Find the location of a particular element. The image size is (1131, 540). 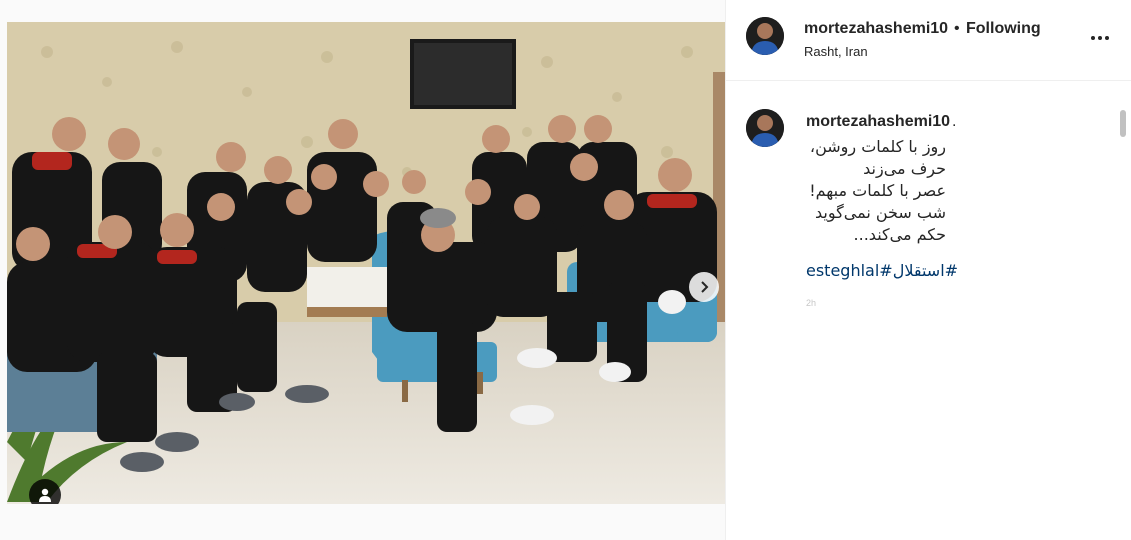

user-tag-button is located at coordinates (45, 491).